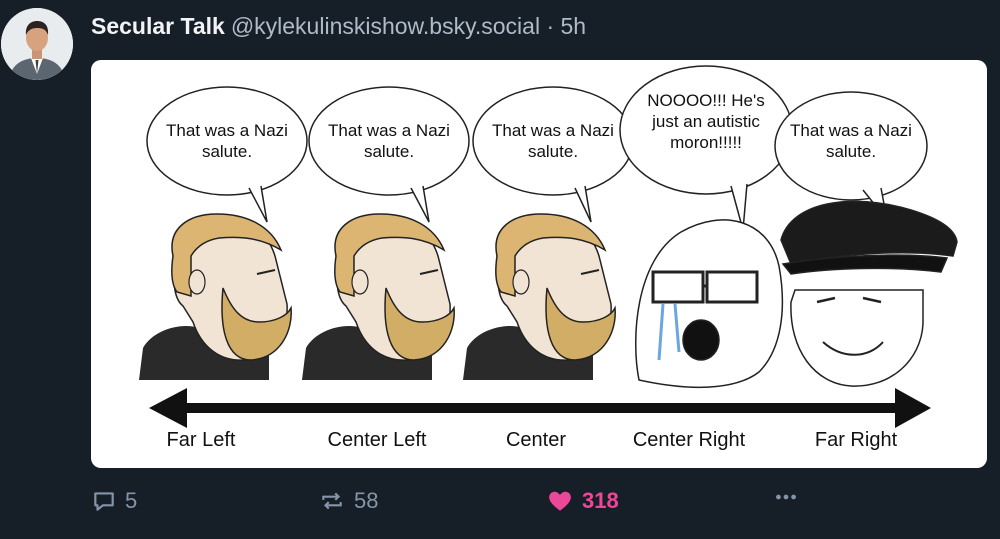  Describe the element at coordinates (536, 440) in the screenshot. I see `axis-label-center: Center` at that location.